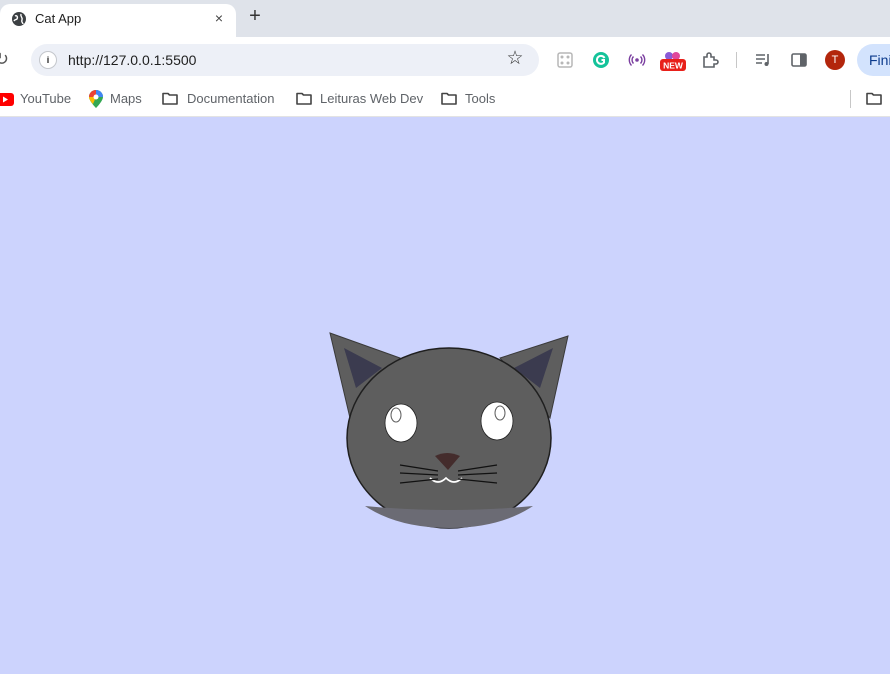 This screenshot has height=674, width=890. What do you see at coordinates (673, 66) in the screenshot?
I see `new-badge-text: NEW` at bounding box center [673, 66].